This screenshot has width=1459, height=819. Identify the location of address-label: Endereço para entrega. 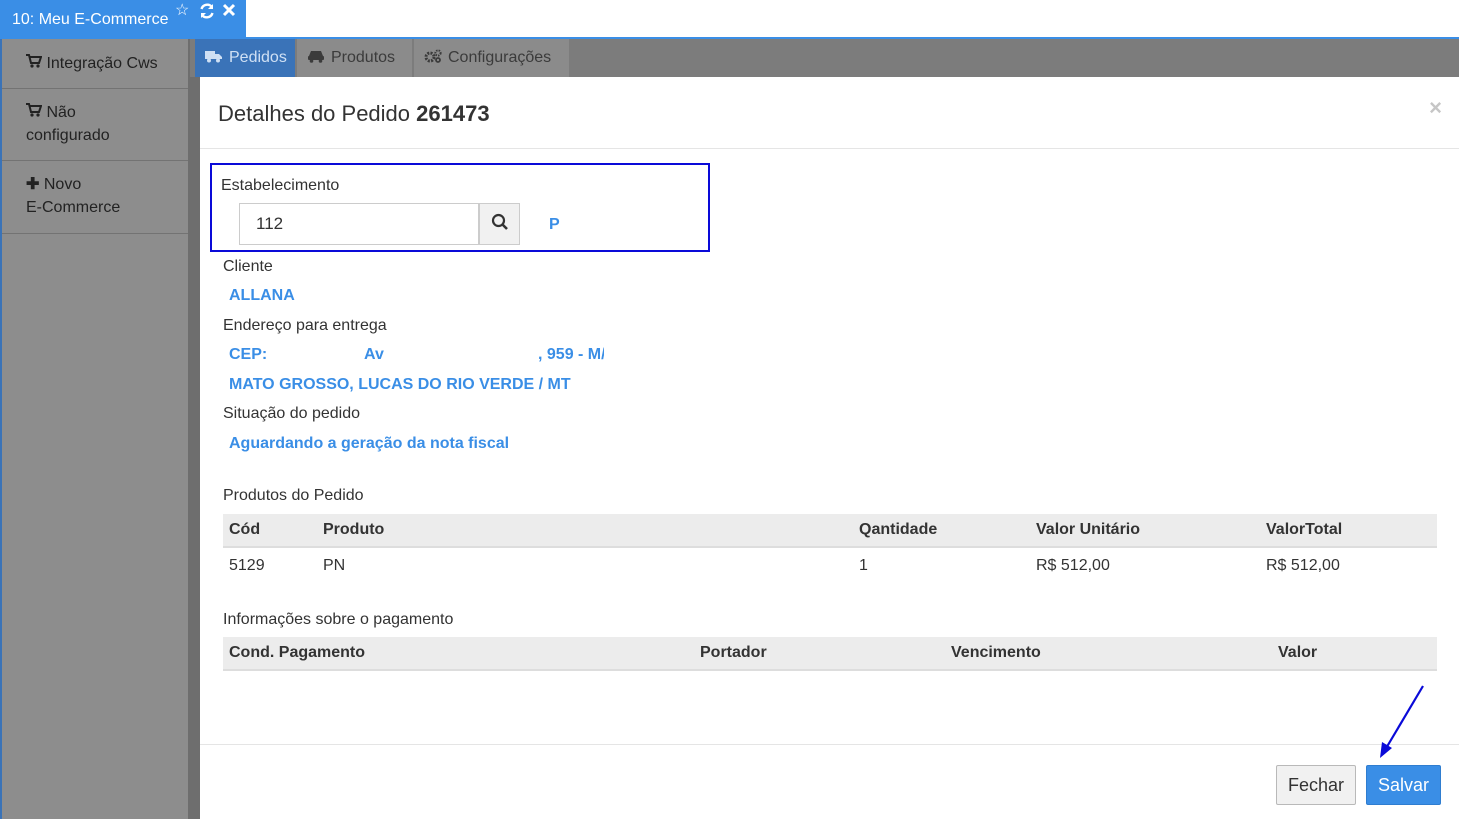
(305, 325).